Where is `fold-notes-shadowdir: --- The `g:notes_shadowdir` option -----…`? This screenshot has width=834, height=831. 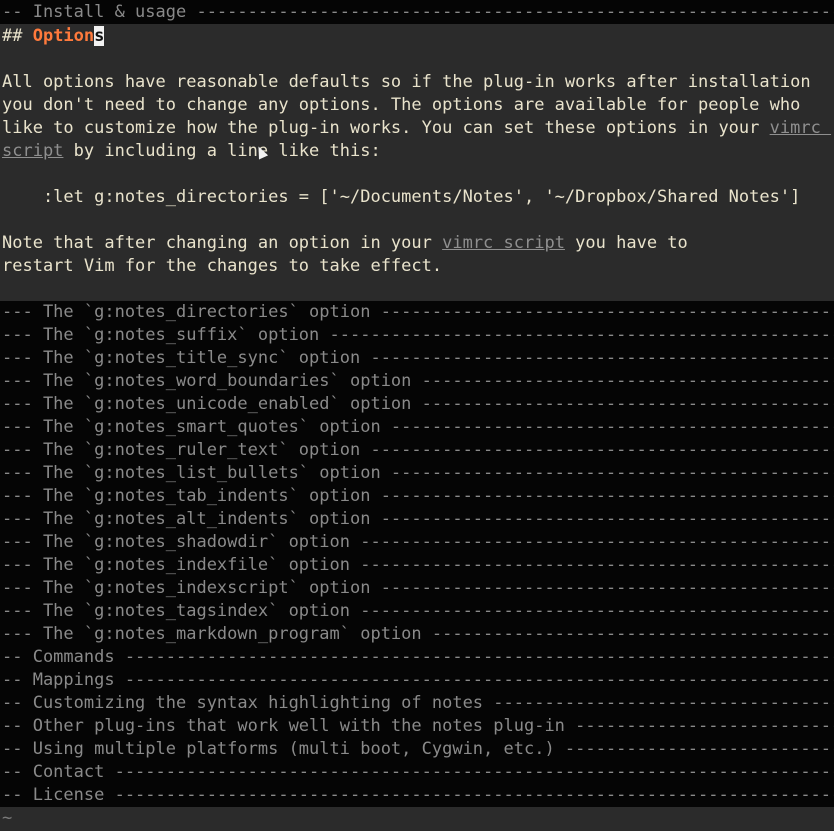 fold-notes-shadowdir: --- The `g:notes_shadowdir` option -----… is located at coordinates (418, 542).